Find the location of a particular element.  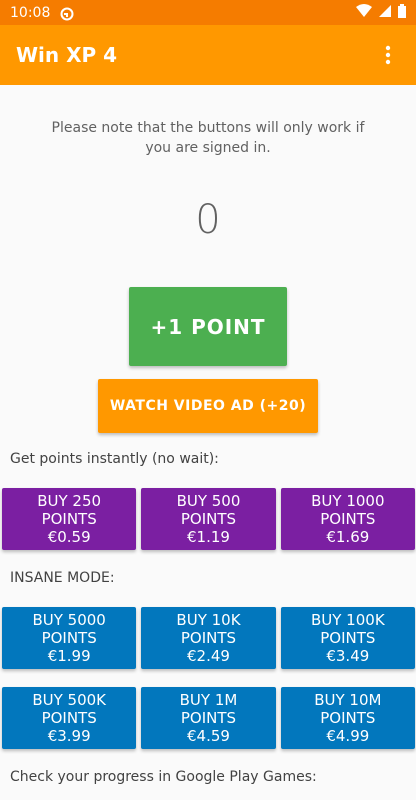

points-counter: 0 is located at coordinates (208, 220).